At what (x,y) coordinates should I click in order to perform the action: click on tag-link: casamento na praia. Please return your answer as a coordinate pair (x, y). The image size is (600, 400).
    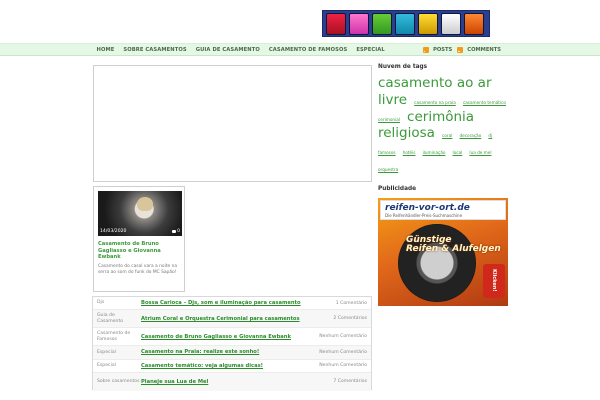
    Looking at the image, I should click on (435, 102).